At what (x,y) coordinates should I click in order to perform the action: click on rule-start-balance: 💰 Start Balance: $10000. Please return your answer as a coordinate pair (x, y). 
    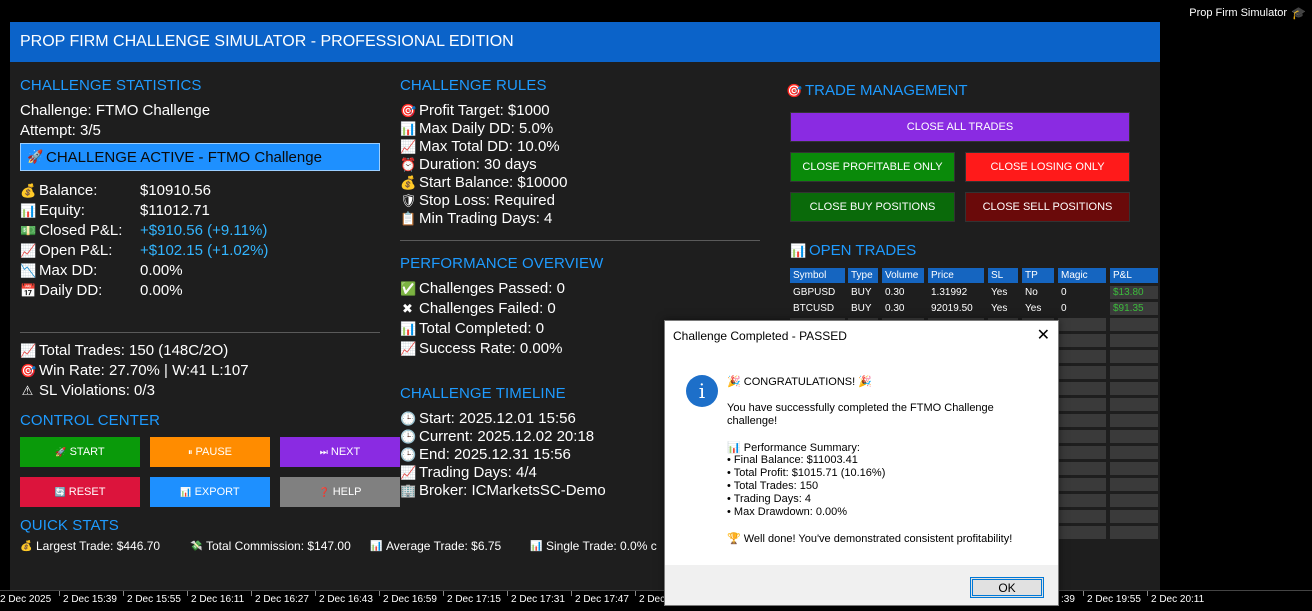
    Looking at the image, I should click on (483, 182).